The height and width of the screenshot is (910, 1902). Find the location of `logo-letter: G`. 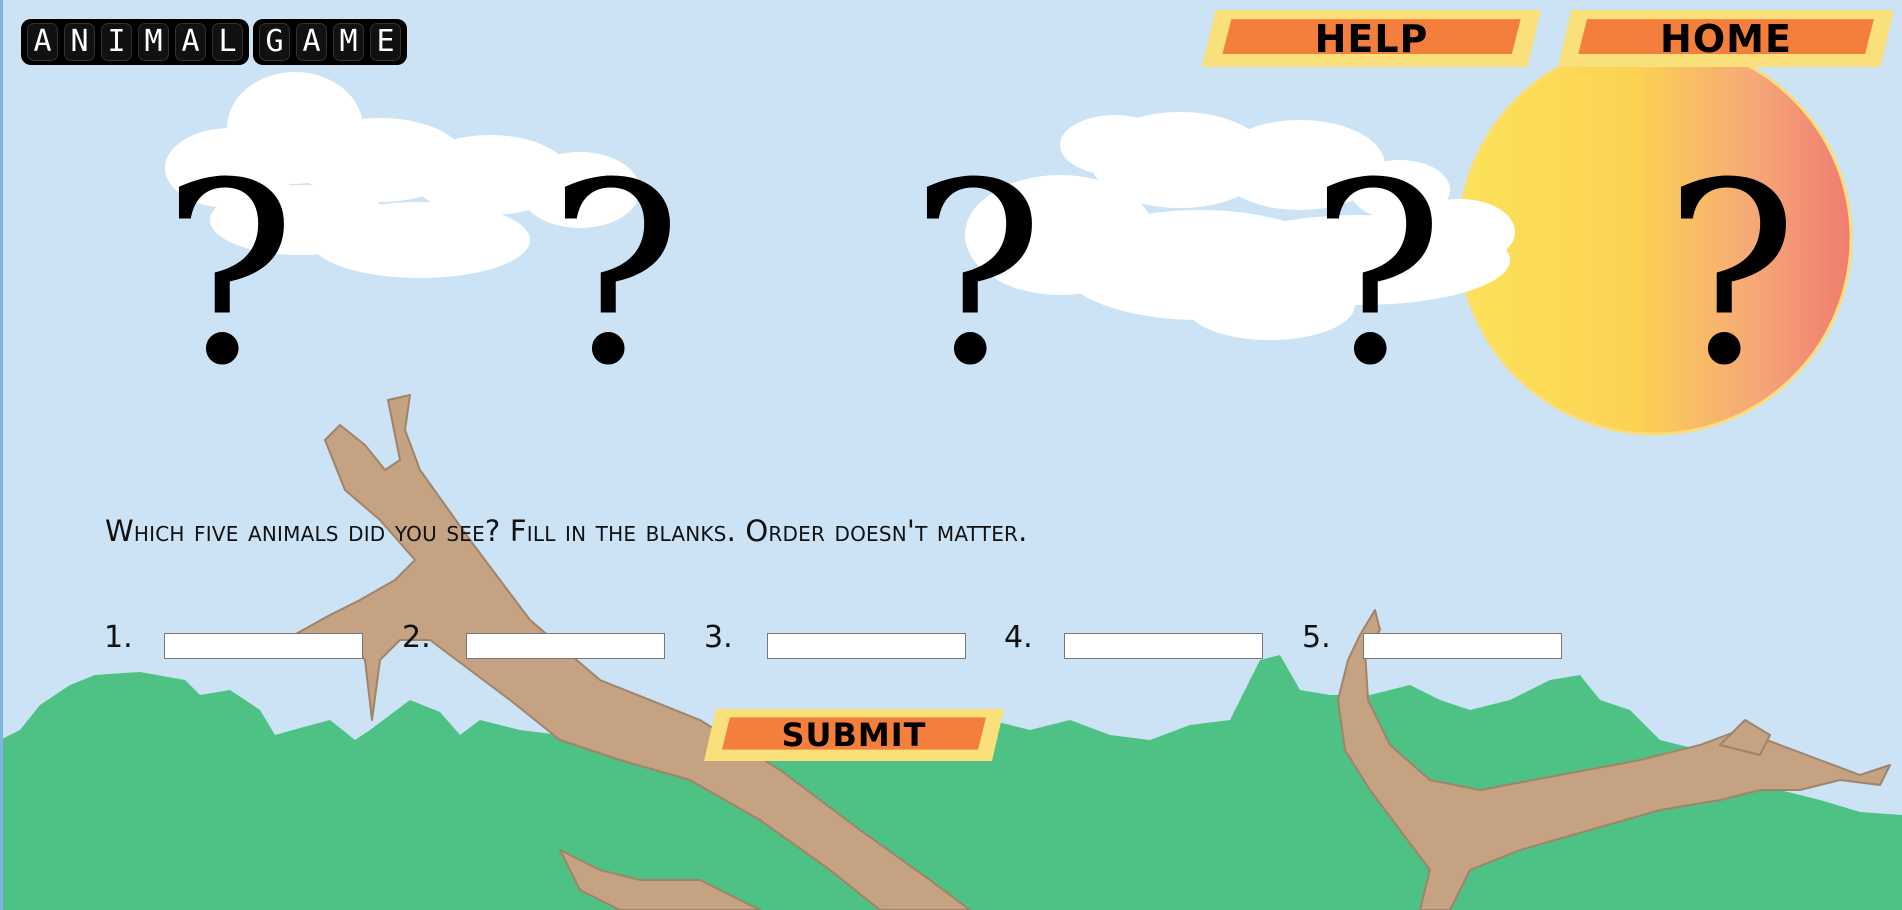

logo-letter: G is located at coordinates (274, 42).